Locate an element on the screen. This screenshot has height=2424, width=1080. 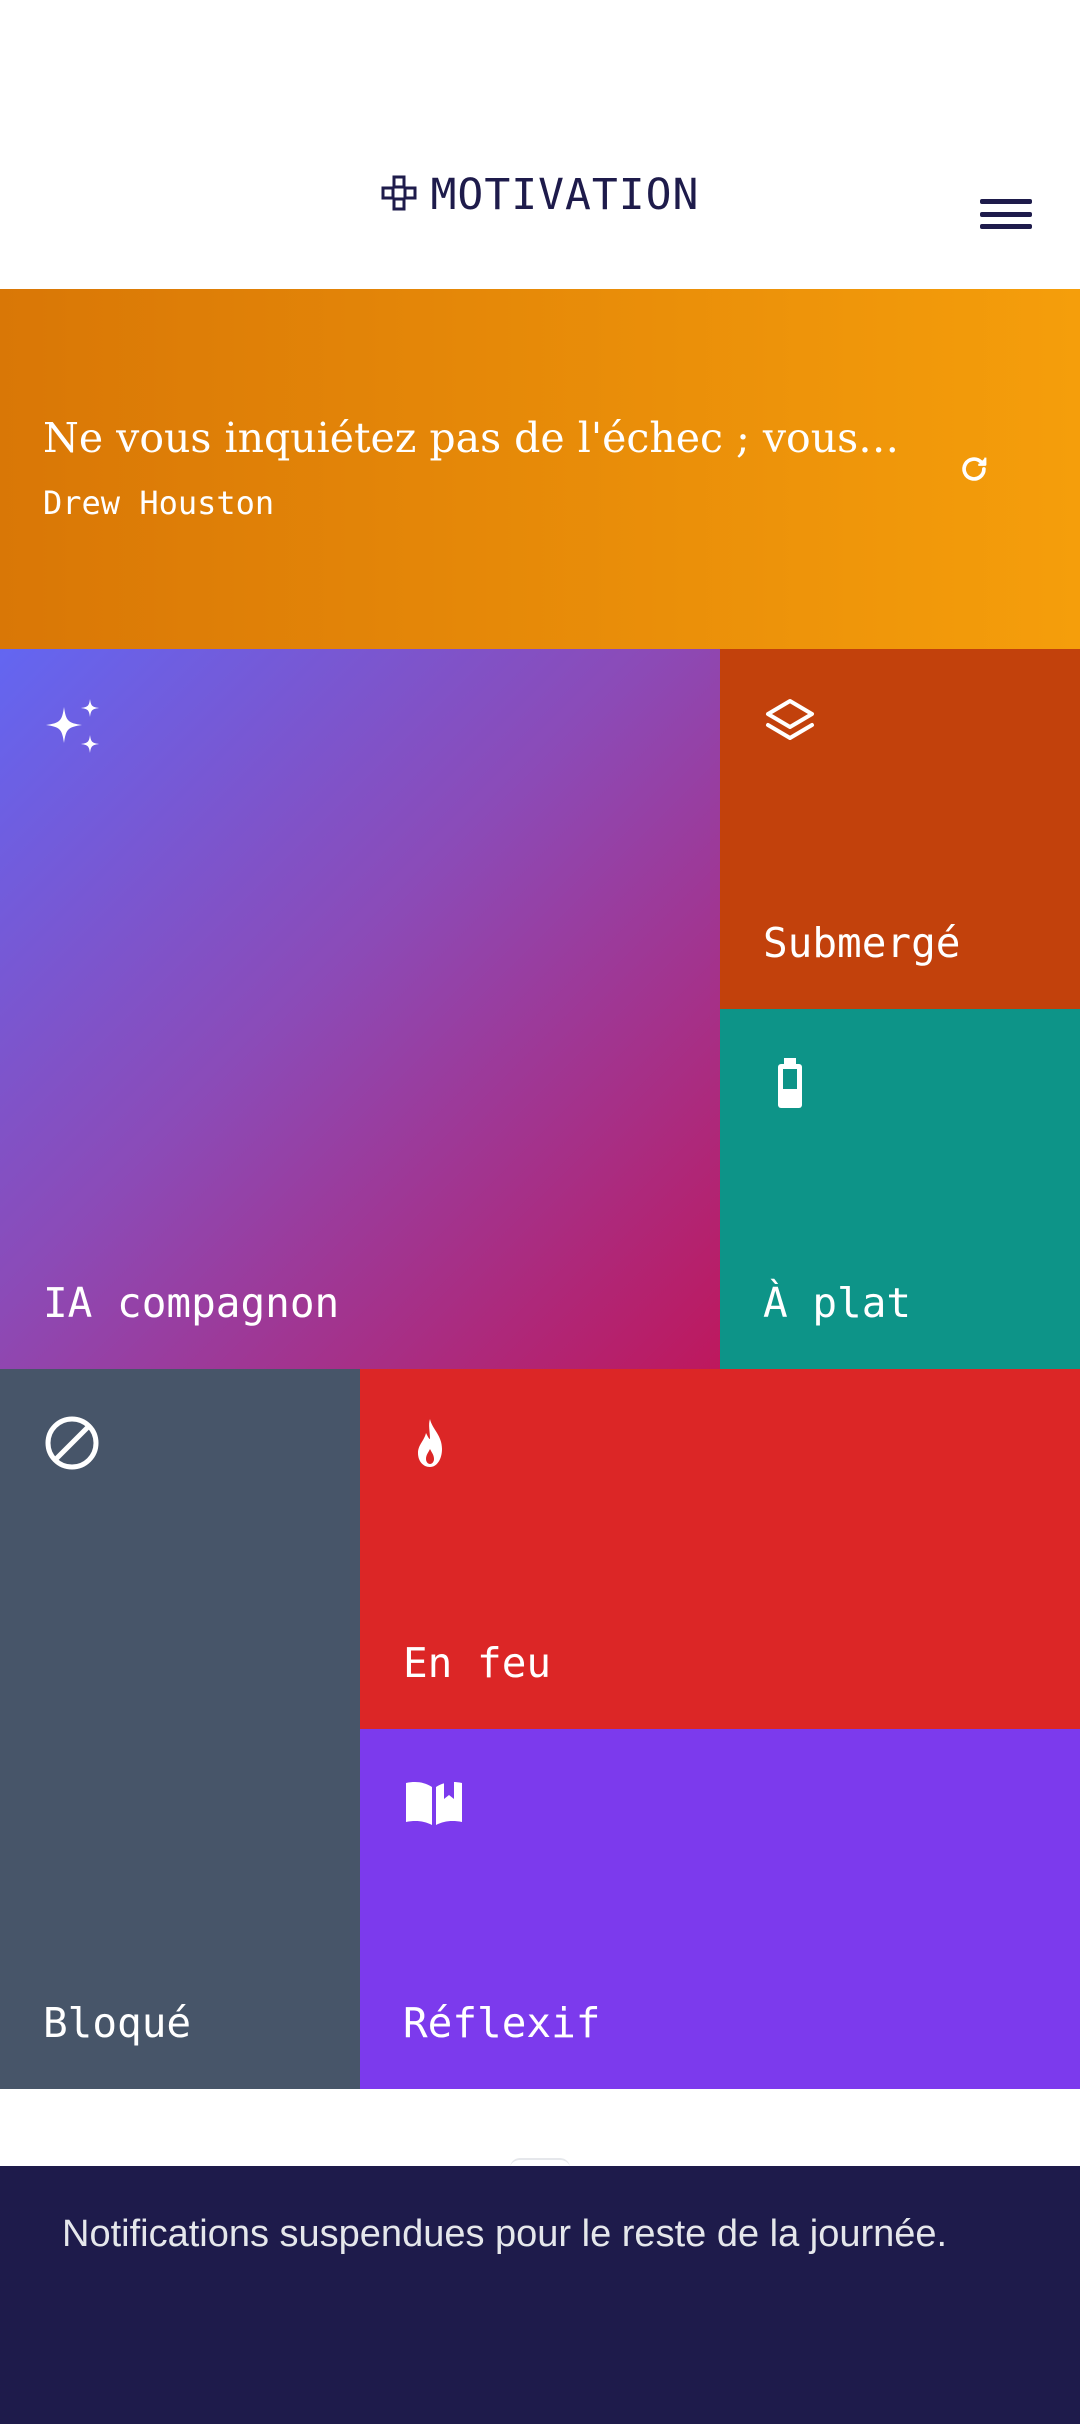
tile-bloque: Bloqué is located at coordinates (180, 1729).